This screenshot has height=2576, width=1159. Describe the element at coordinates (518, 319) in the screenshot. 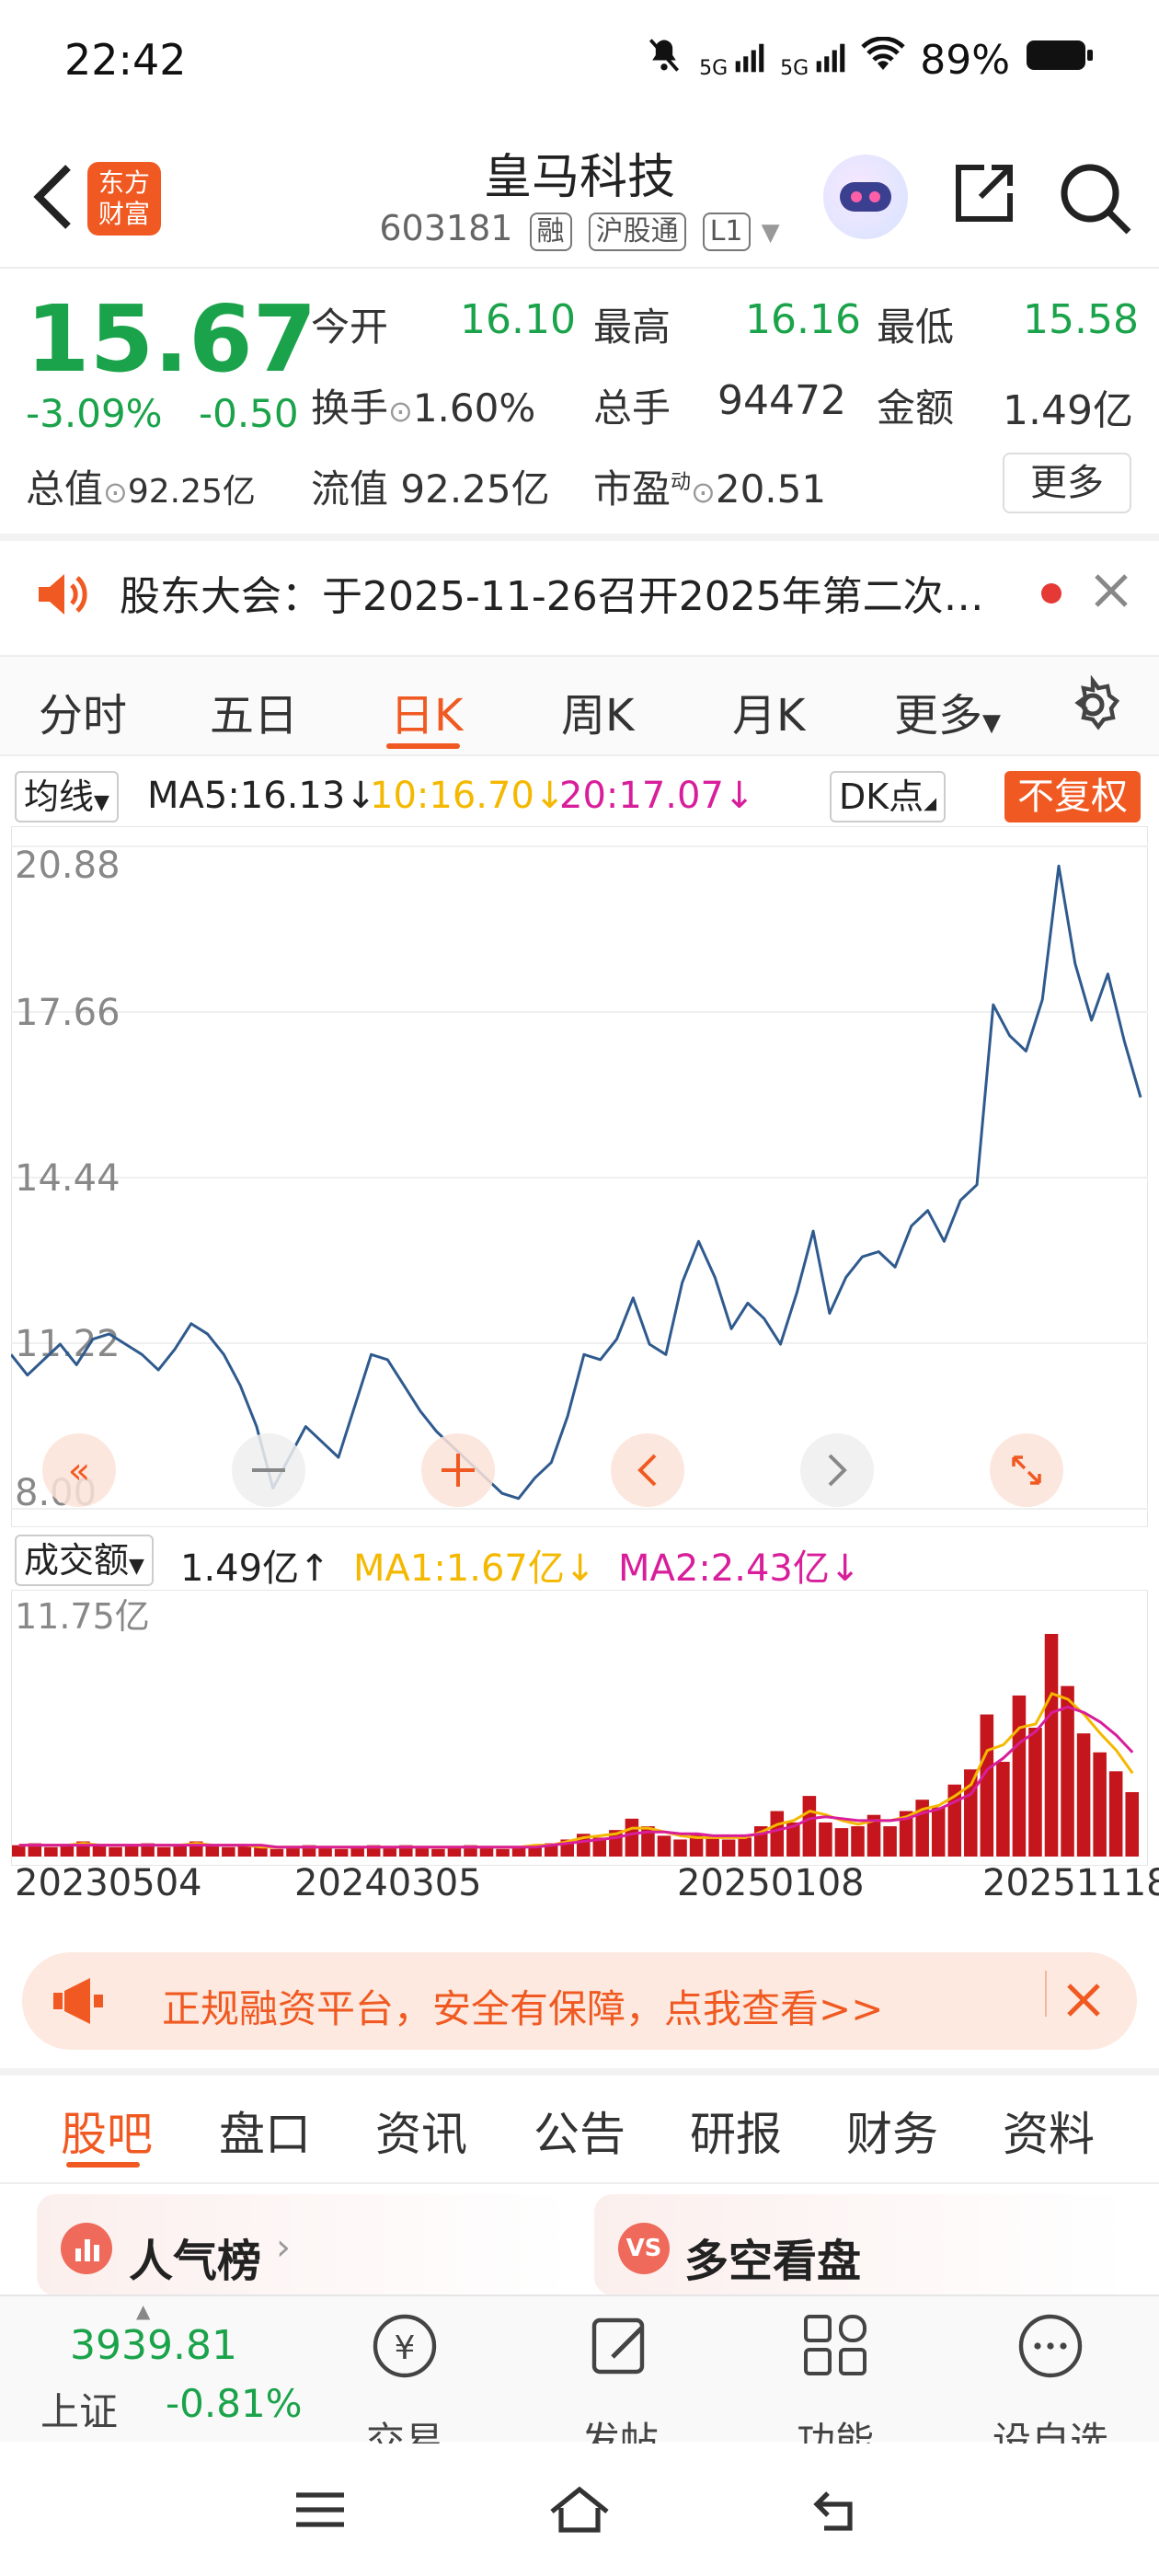

I see `open-value: 16.10` at that location.